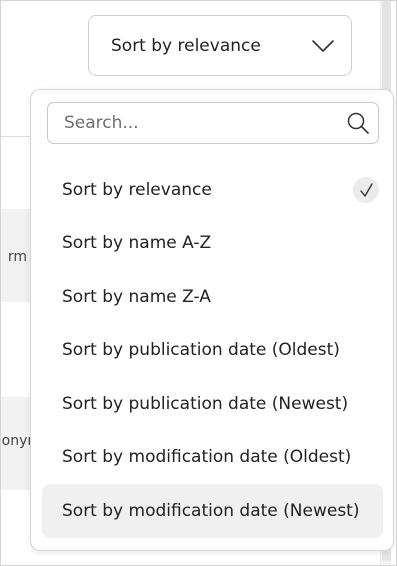 This screenshot has width=397, height=566. I want to click on sort-option: Sort by name A-Z, so click(212, 244).